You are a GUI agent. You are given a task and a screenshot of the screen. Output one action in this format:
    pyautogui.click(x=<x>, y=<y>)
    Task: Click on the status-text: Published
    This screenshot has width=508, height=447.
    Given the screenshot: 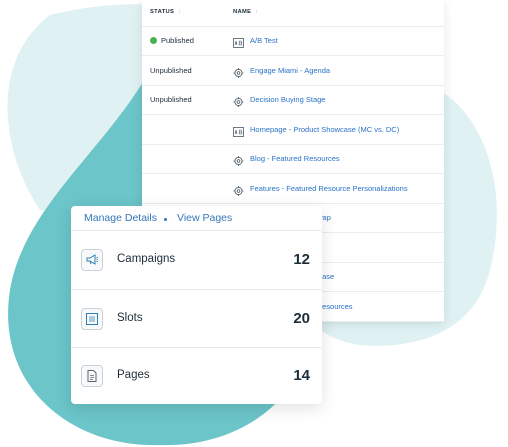 What is the action you would take?
    pyautogui.click(x=177, y=40)
    